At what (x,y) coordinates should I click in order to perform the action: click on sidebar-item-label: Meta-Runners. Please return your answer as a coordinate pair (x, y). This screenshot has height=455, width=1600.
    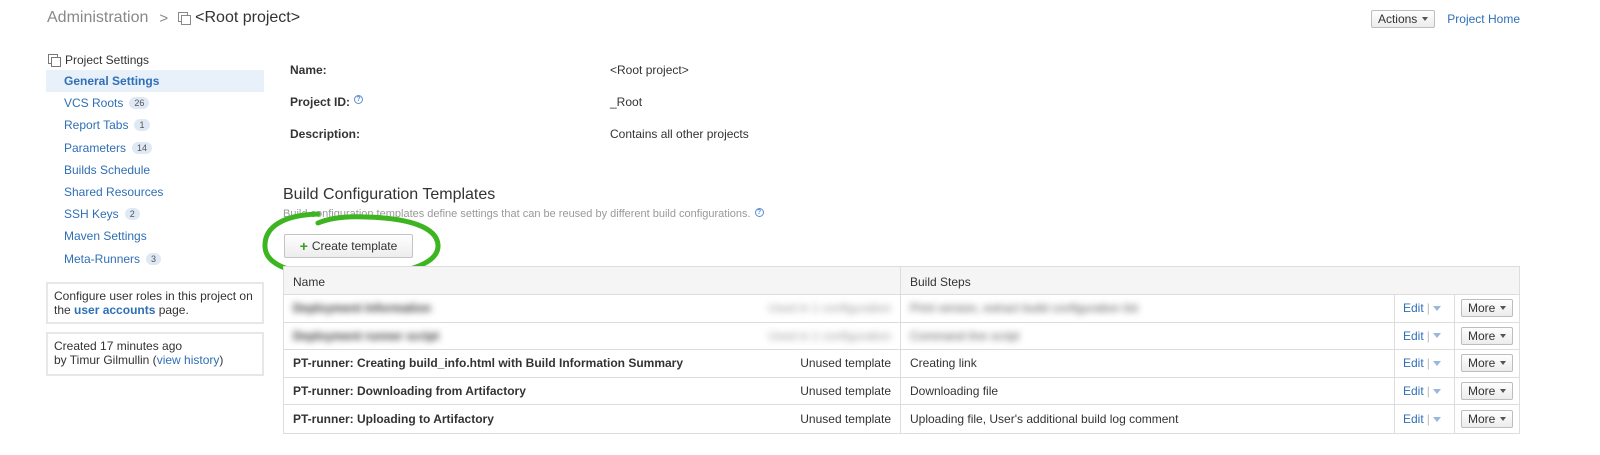
    Looking at the image, I should click on (102, 258).